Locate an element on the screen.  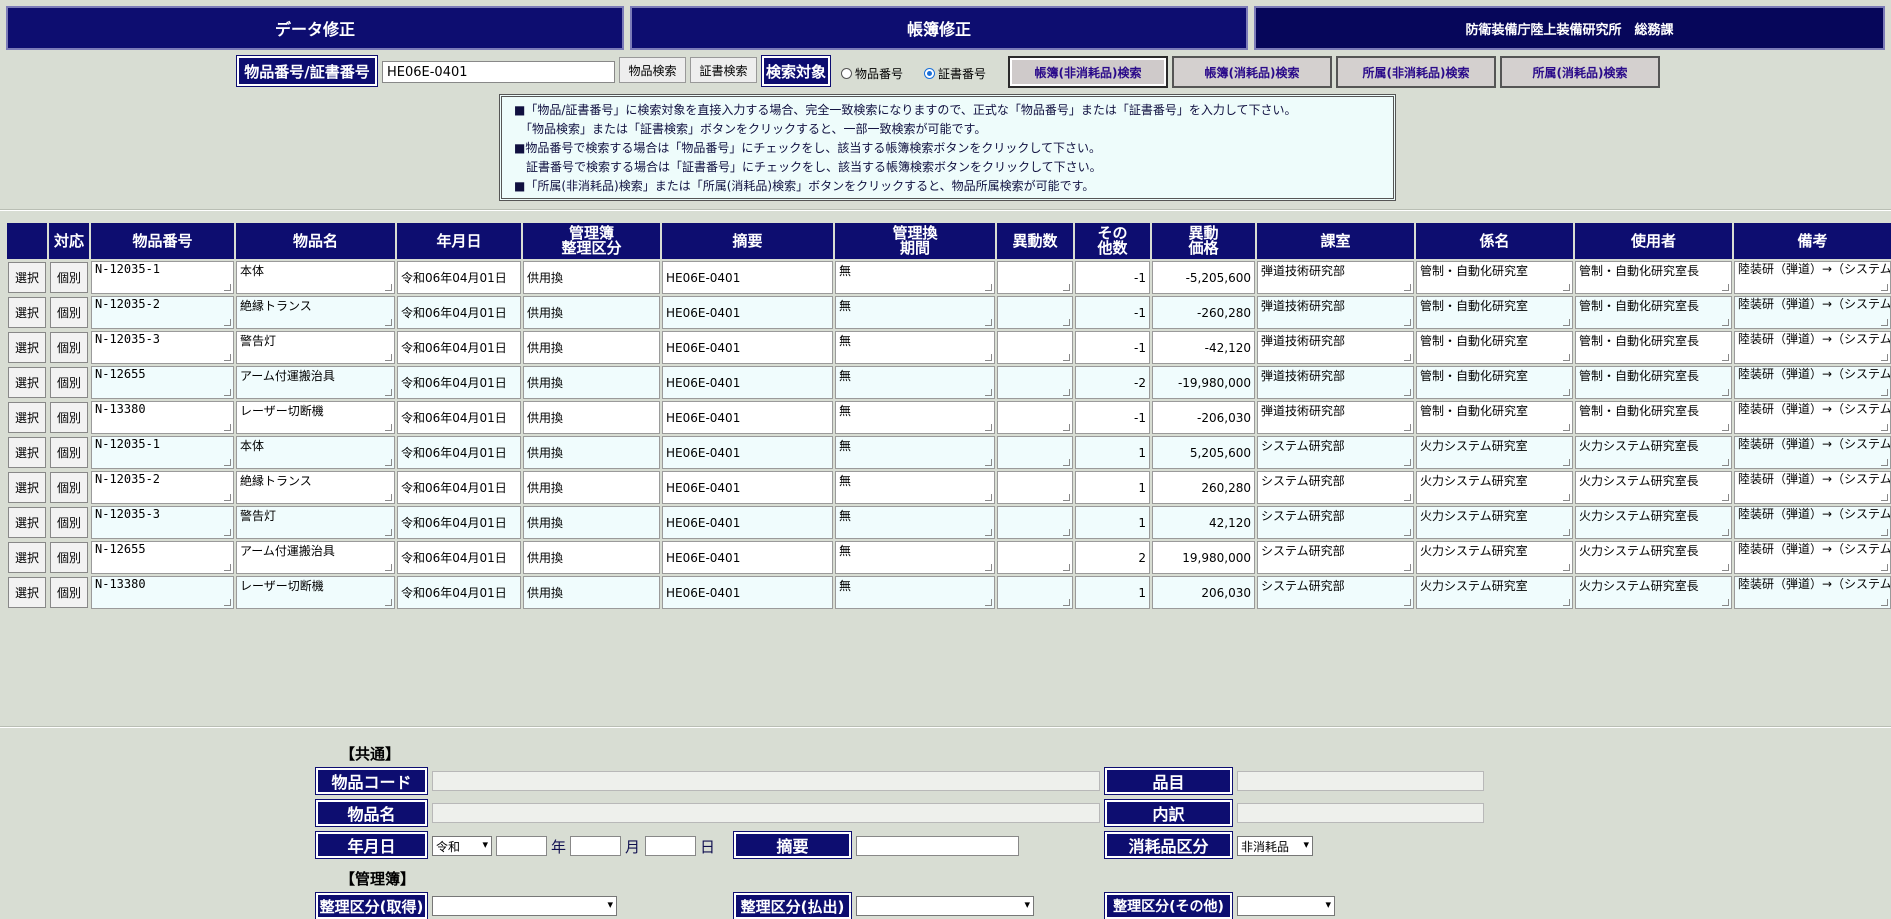
radio-item-number: 物品番号 is located at coordinates (872, 73).